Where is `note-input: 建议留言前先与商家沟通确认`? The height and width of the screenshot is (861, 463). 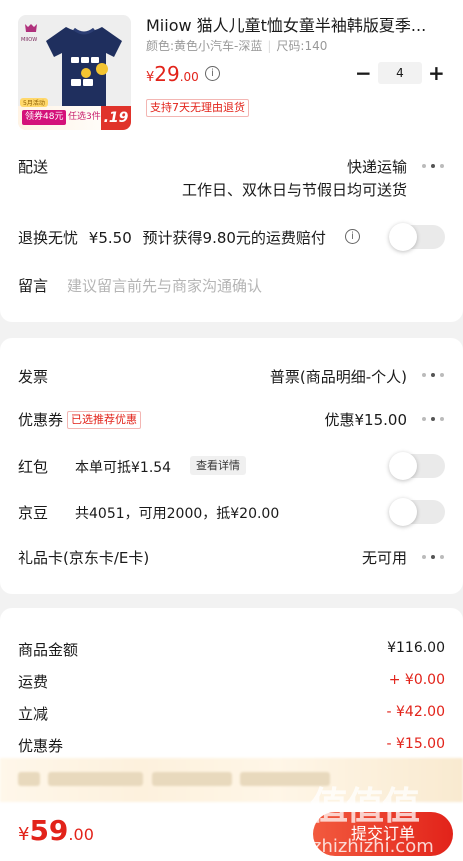 note-input: 建议留言前先与商家沟通确认 is located at coordinates (164, 285).